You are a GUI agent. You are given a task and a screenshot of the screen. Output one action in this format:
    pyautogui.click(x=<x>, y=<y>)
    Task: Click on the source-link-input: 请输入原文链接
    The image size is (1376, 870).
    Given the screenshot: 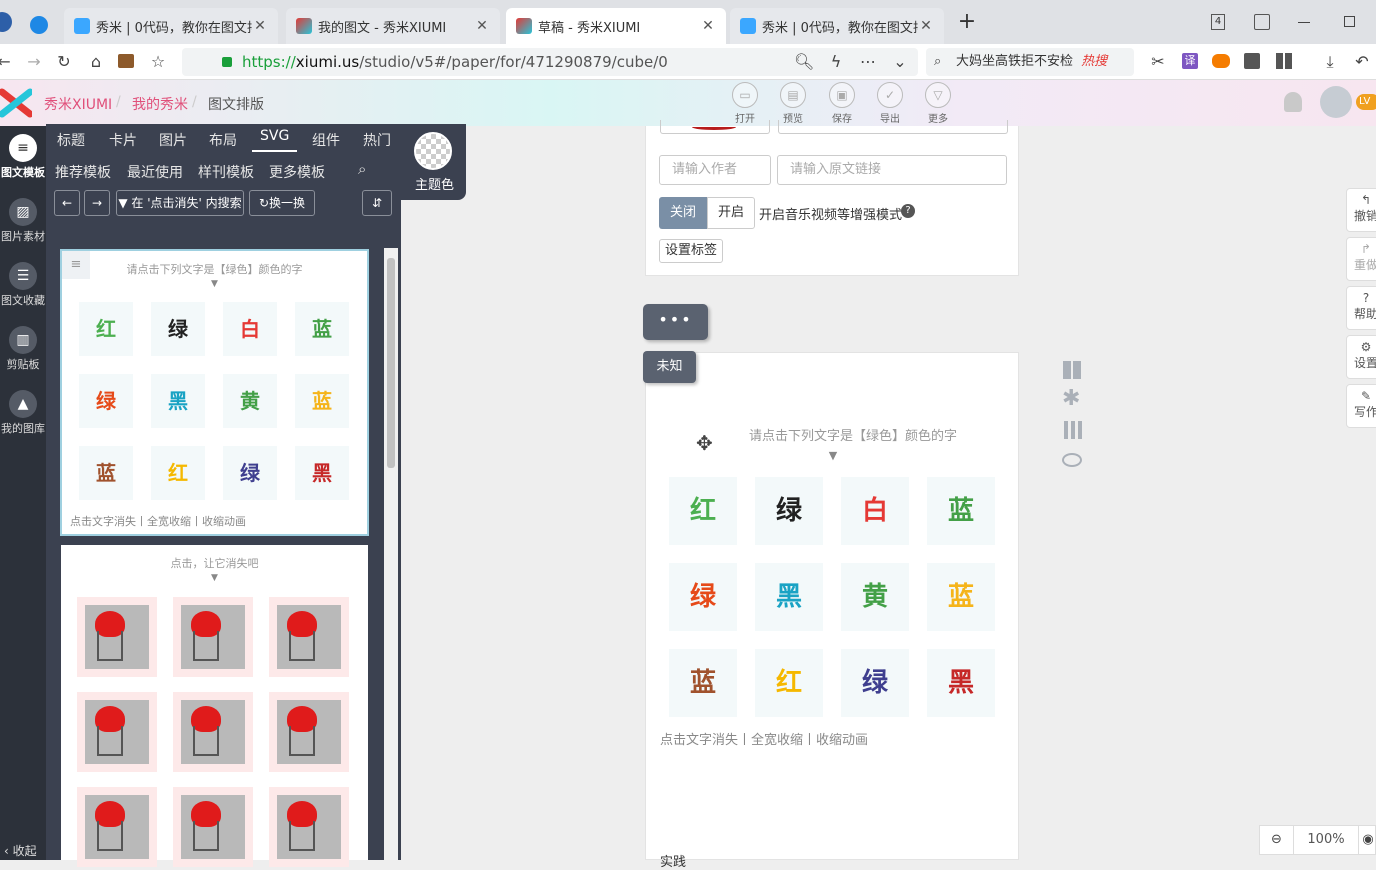 What is the action you would take?
    pyautogui.click(x=892, y=170)
    